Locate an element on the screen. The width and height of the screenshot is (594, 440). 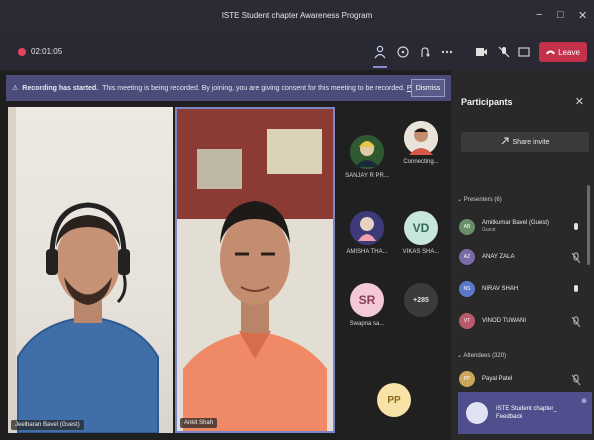
section-label: Presenters (6) is located at coordinates (482, 200).